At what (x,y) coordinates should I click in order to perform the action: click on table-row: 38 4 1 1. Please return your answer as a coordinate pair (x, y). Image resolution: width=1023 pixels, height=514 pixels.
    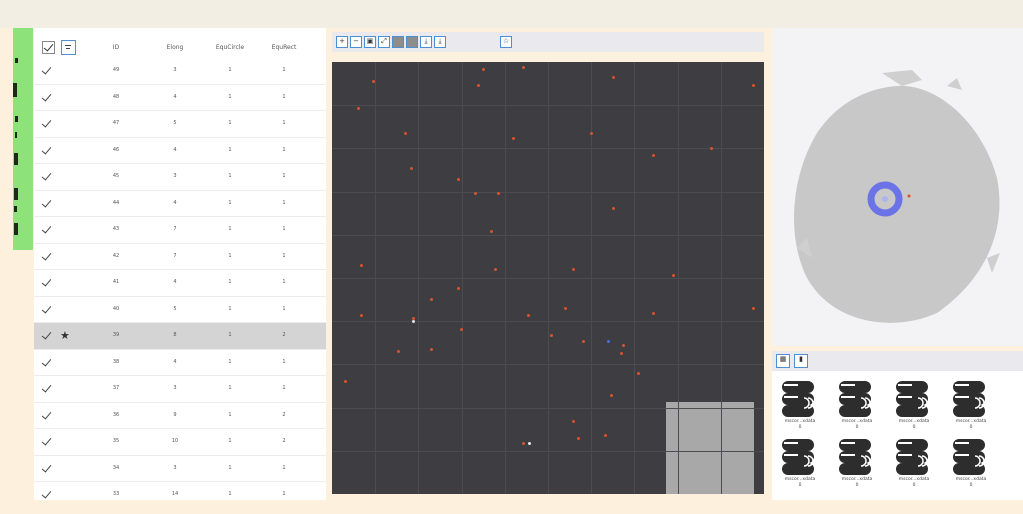
    Looking at the image, I should click on (180, 363).